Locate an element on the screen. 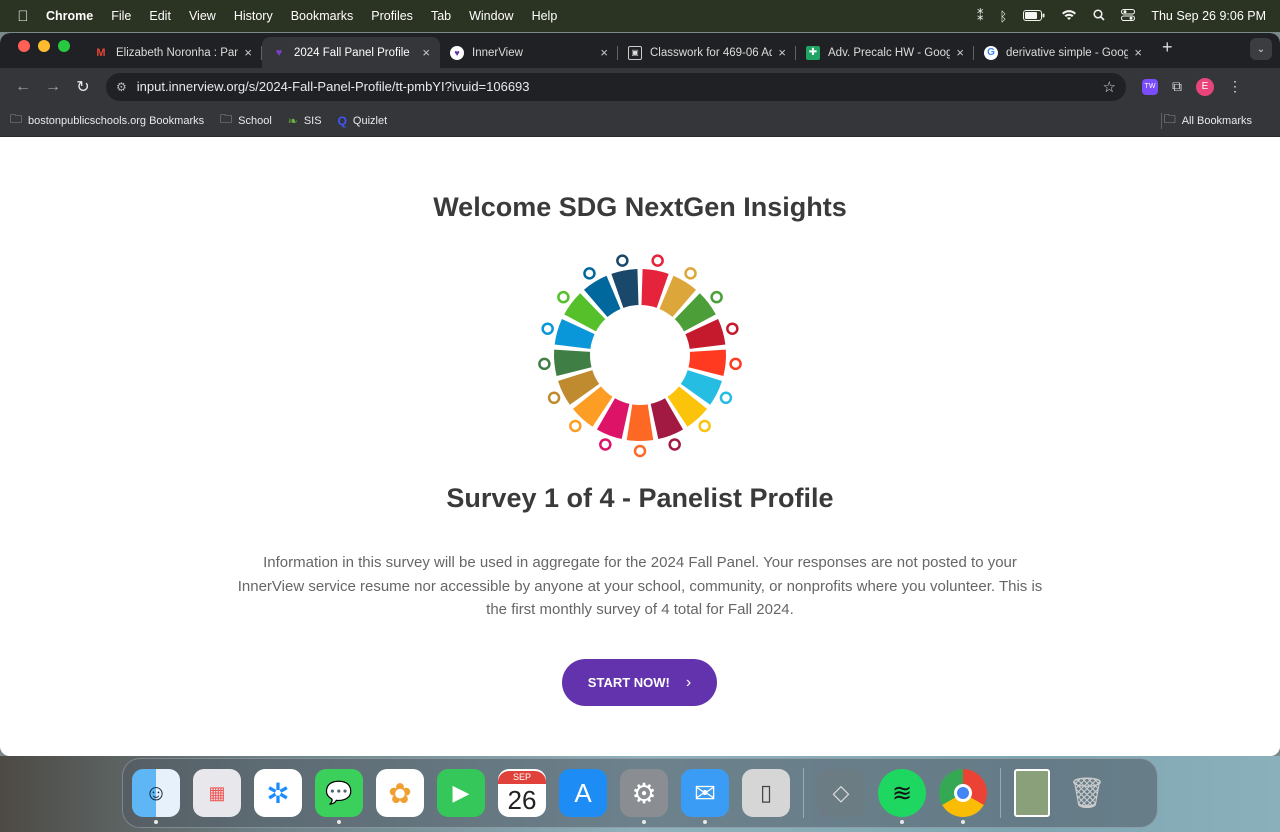  photos-icon: ✿ is located at coordinates (400, 793).